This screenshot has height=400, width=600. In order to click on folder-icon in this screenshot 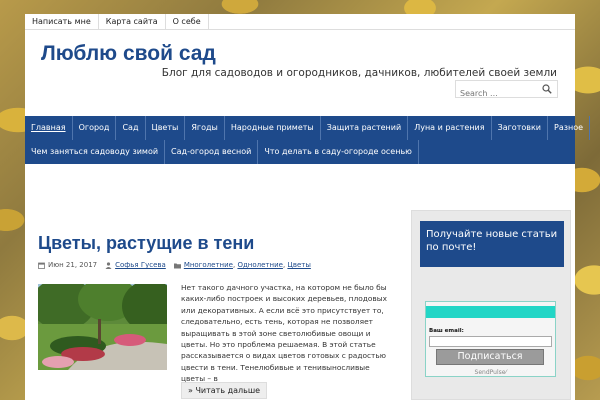, I will do `click(177, 265)`.